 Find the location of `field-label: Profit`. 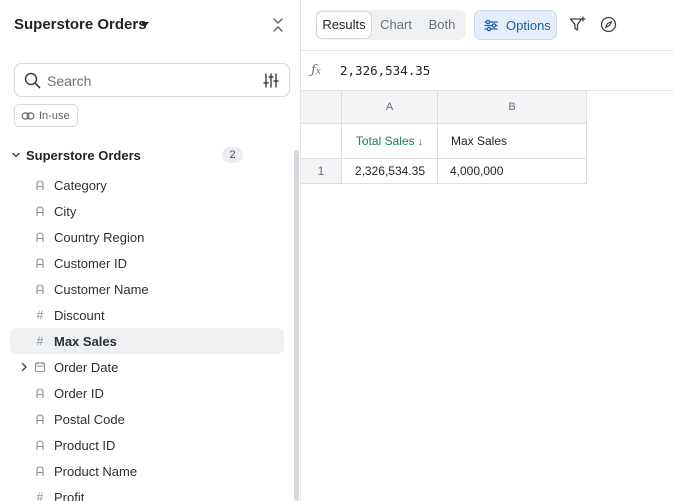

field-label: Profit is located at coordinates (69, 495).